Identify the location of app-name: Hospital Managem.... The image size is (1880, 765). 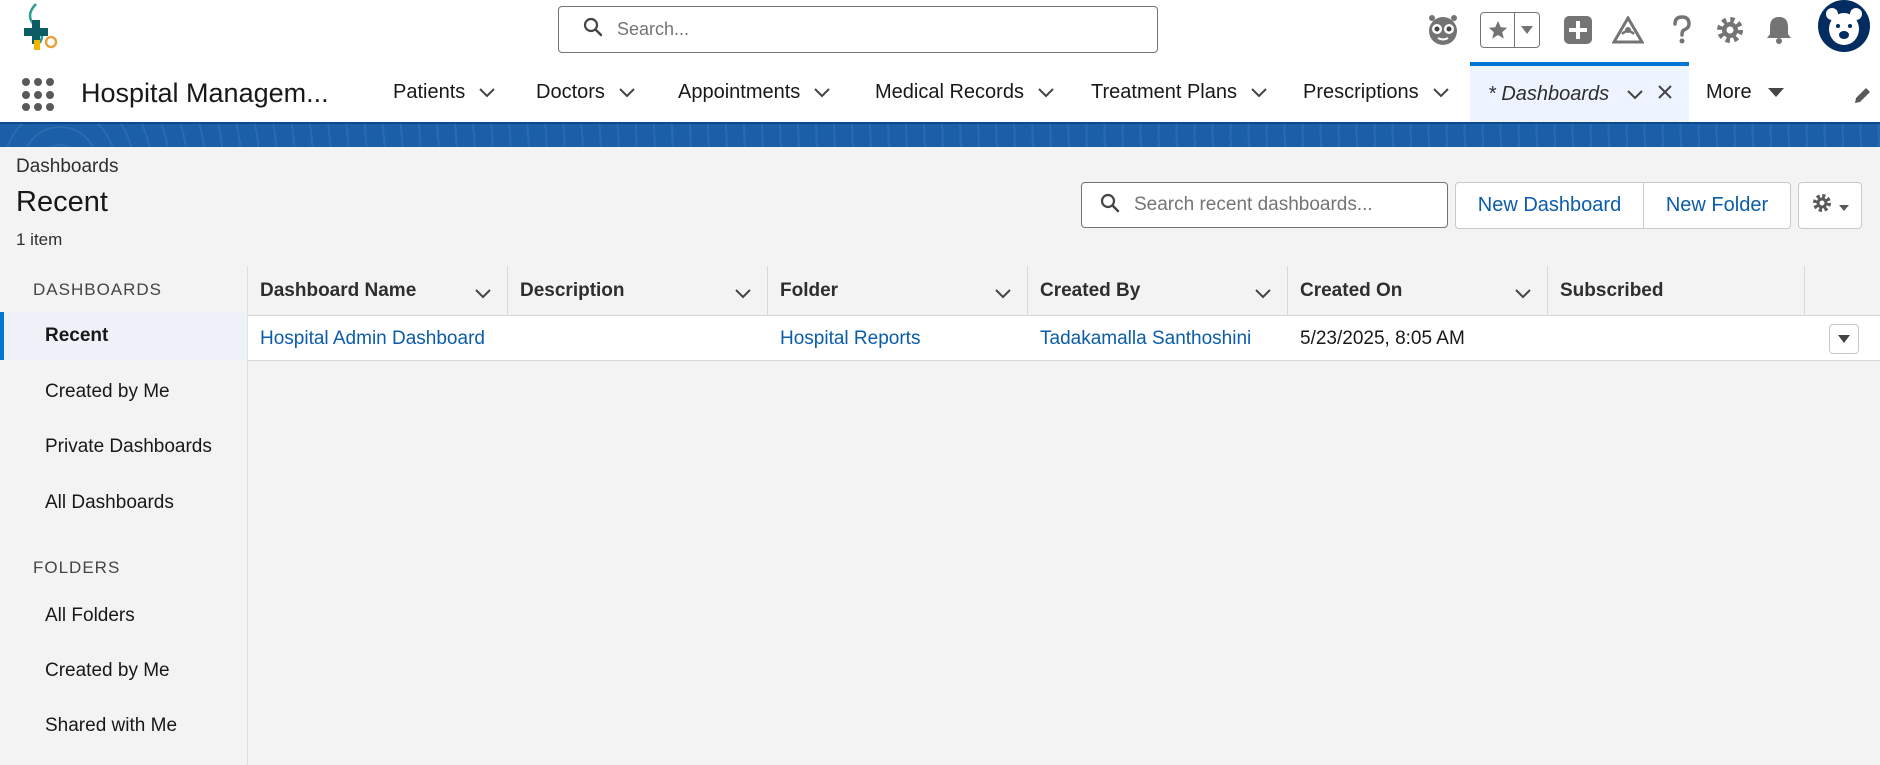
(205, 93).